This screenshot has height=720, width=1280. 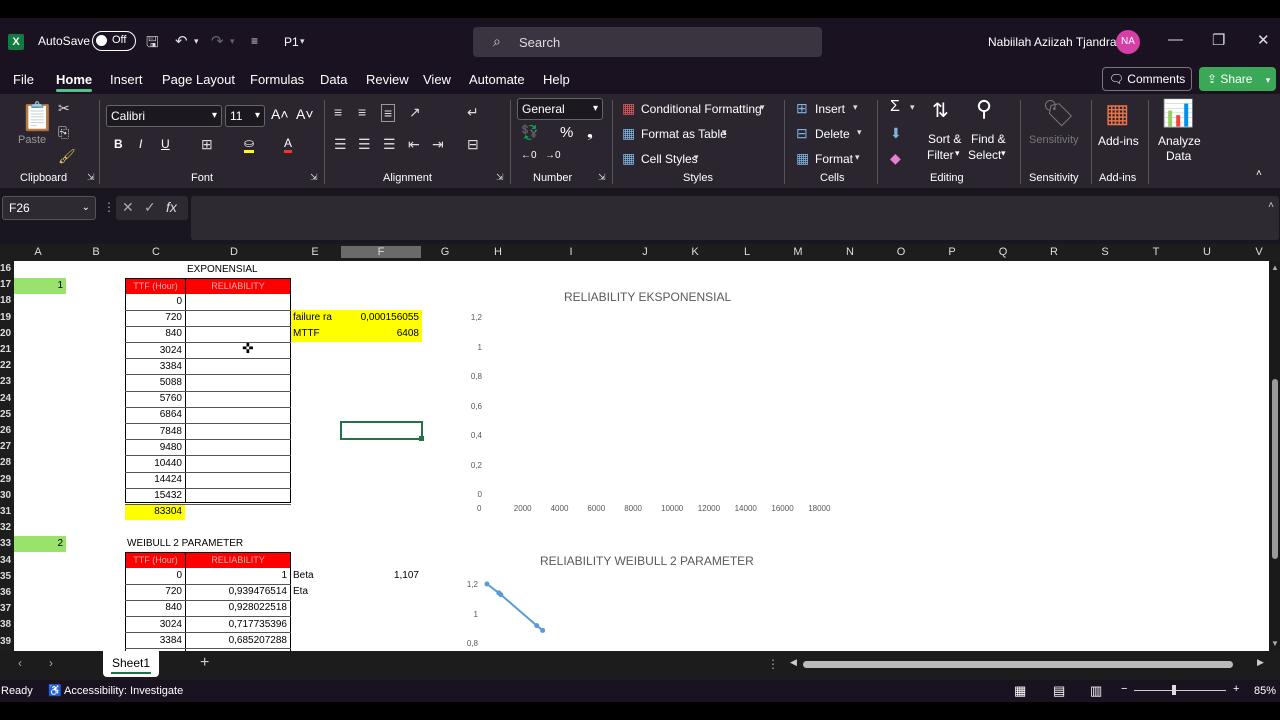 I want to click on redo-dropdown-icon: ▾, so click(x=232, y=41).